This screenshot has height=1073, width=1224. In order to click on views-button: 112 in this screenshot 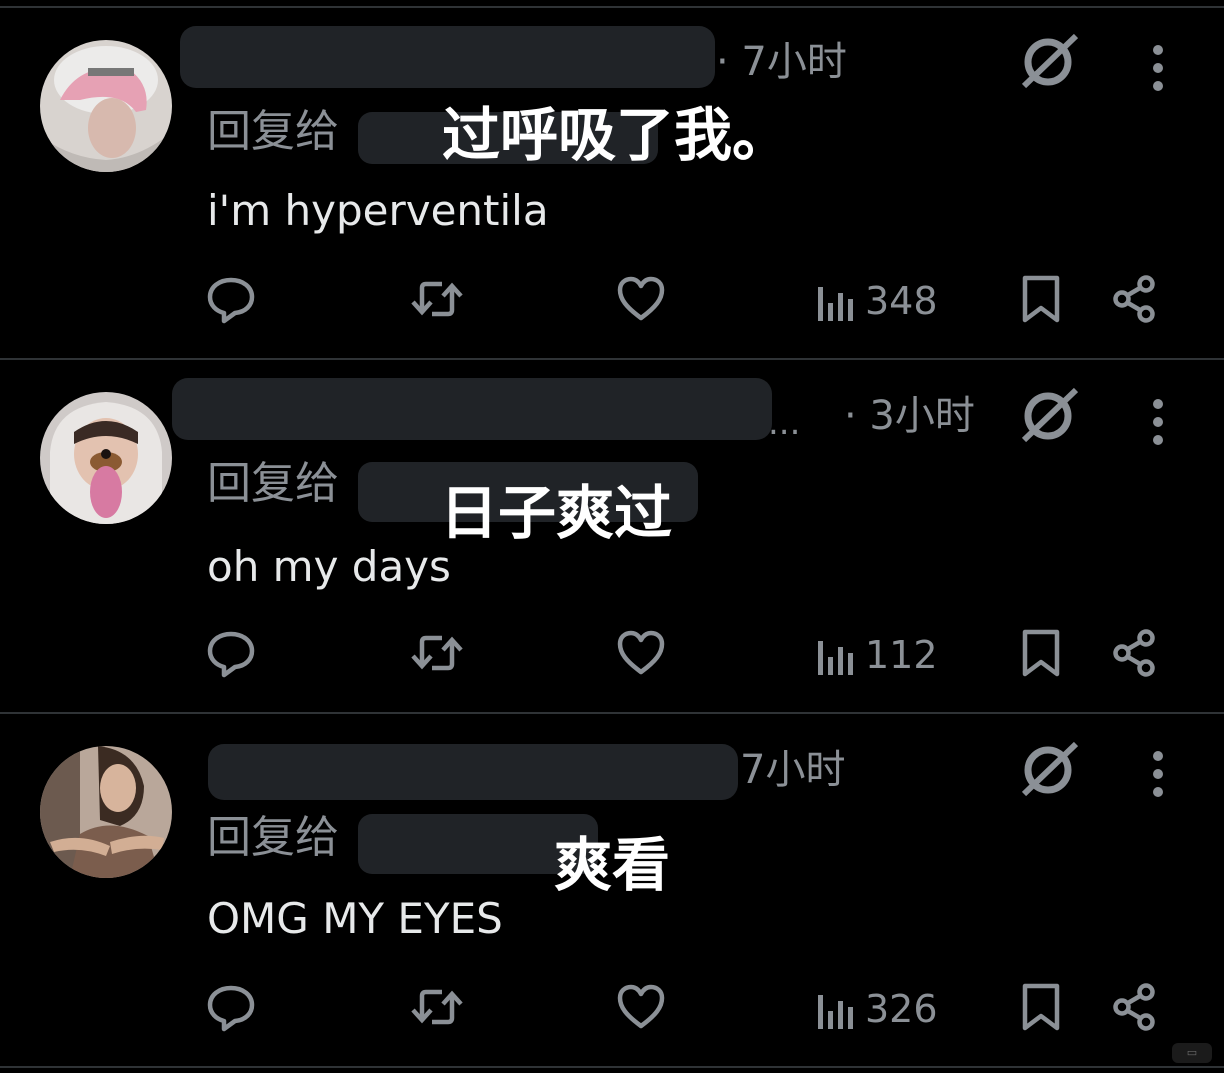, I will do `click(876, 655)`.